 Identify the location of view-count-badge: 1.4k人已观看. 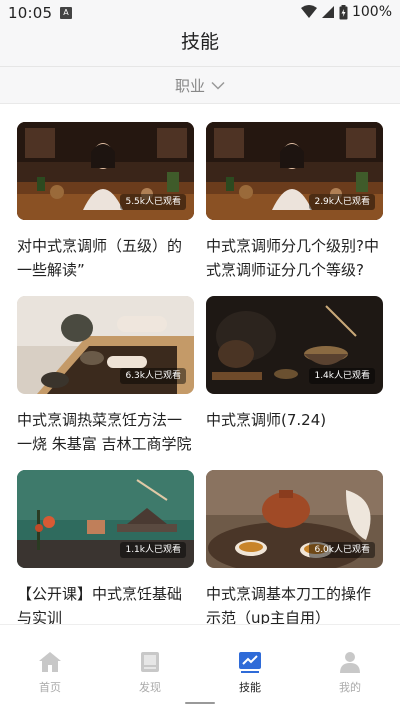
(342, 376).